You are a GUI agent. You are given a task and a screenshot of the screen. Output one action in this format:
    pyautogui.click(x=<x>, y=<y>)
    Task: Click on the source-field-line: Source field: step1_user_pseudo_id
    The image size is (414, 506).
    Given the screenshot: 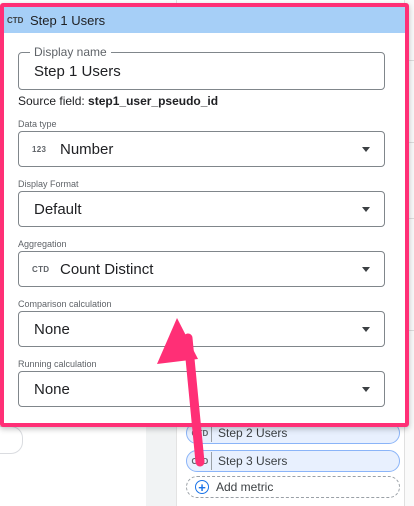 What is the action you would take?
    pyautogui.click(x=118, y=101)
    